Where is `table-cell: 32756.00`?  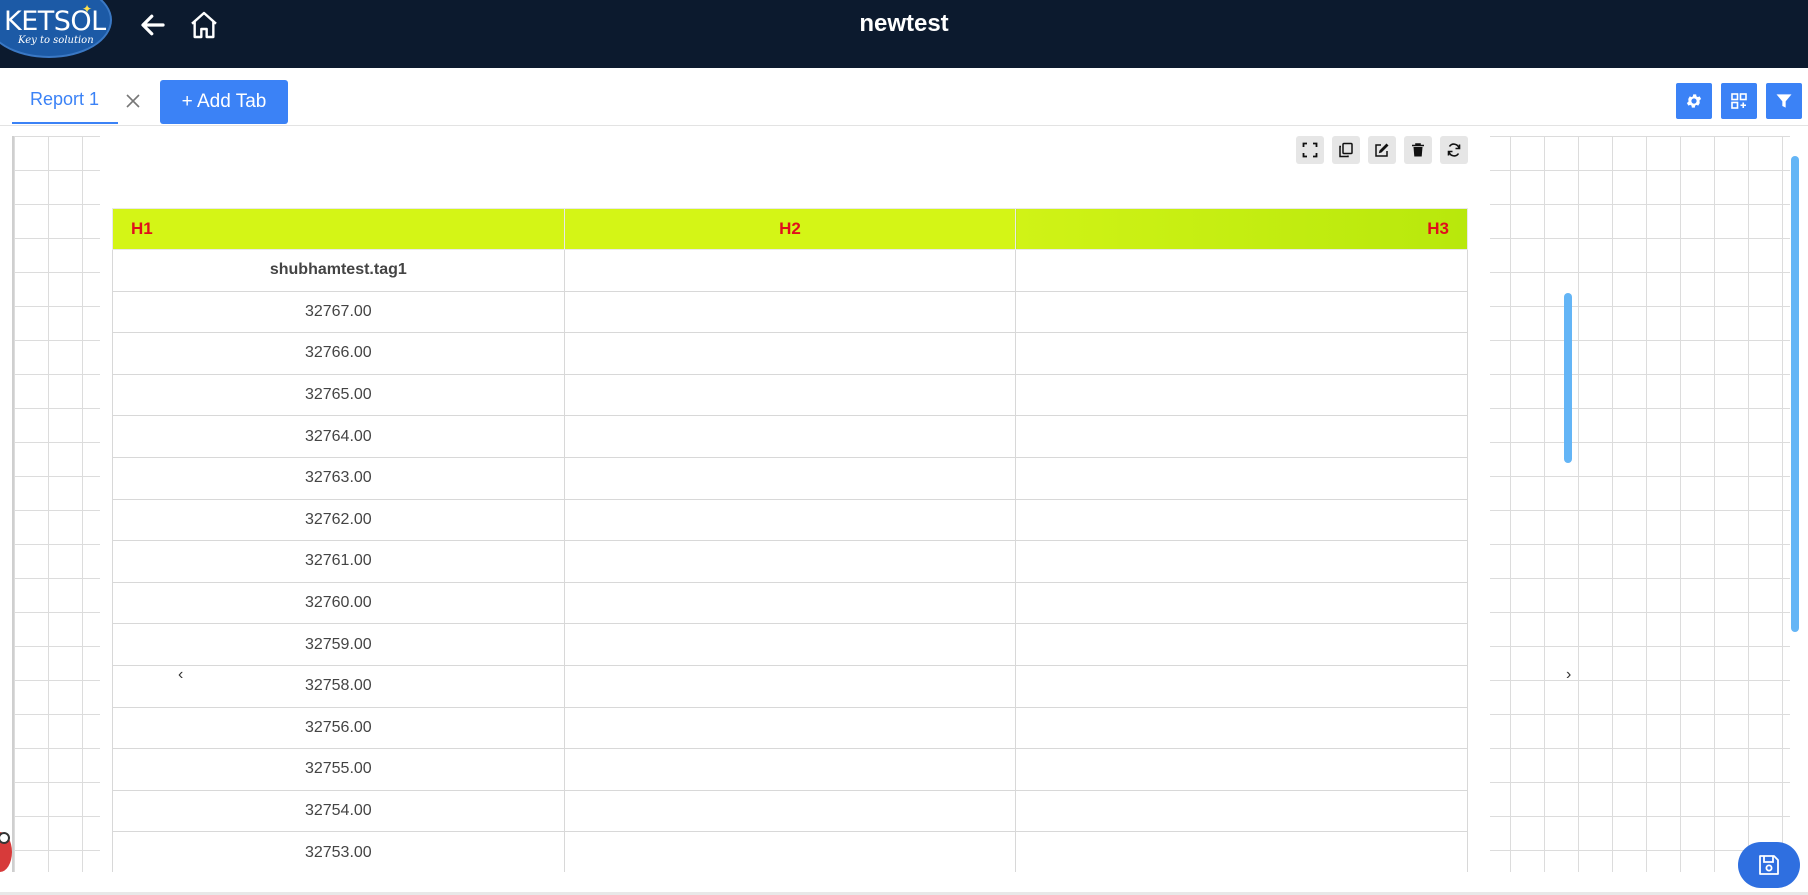 table-cell: 32756.00 is located at coordinates (338, 728).